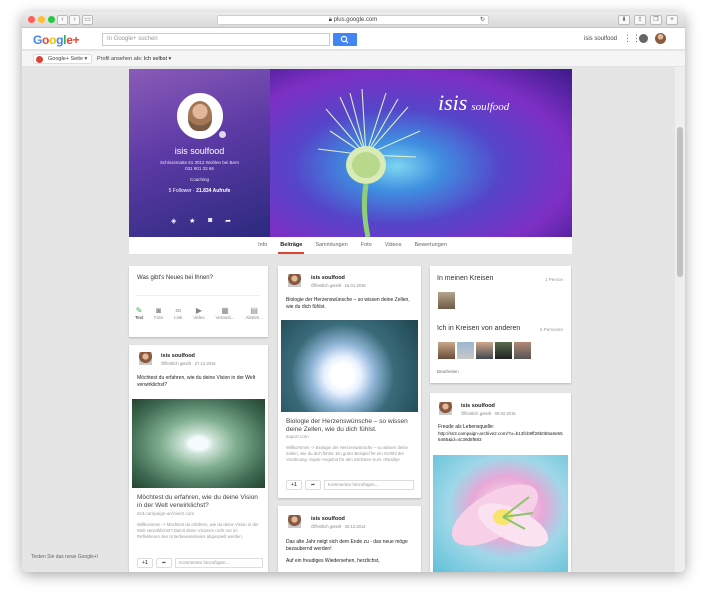 Image resolution: width=705 pixels, height=601 pixels. What do you see at coordinates (192, 221) in the screenshot?
I see `star-icon: ★` at bounding box center [192, 221].